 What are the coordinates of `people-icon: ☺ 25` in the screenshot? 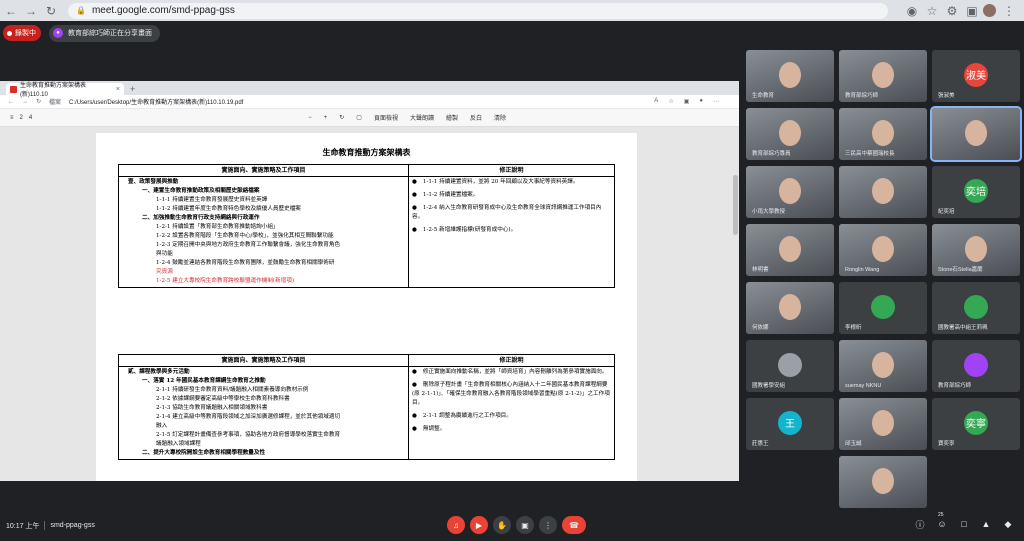 It's located at (942, 521).